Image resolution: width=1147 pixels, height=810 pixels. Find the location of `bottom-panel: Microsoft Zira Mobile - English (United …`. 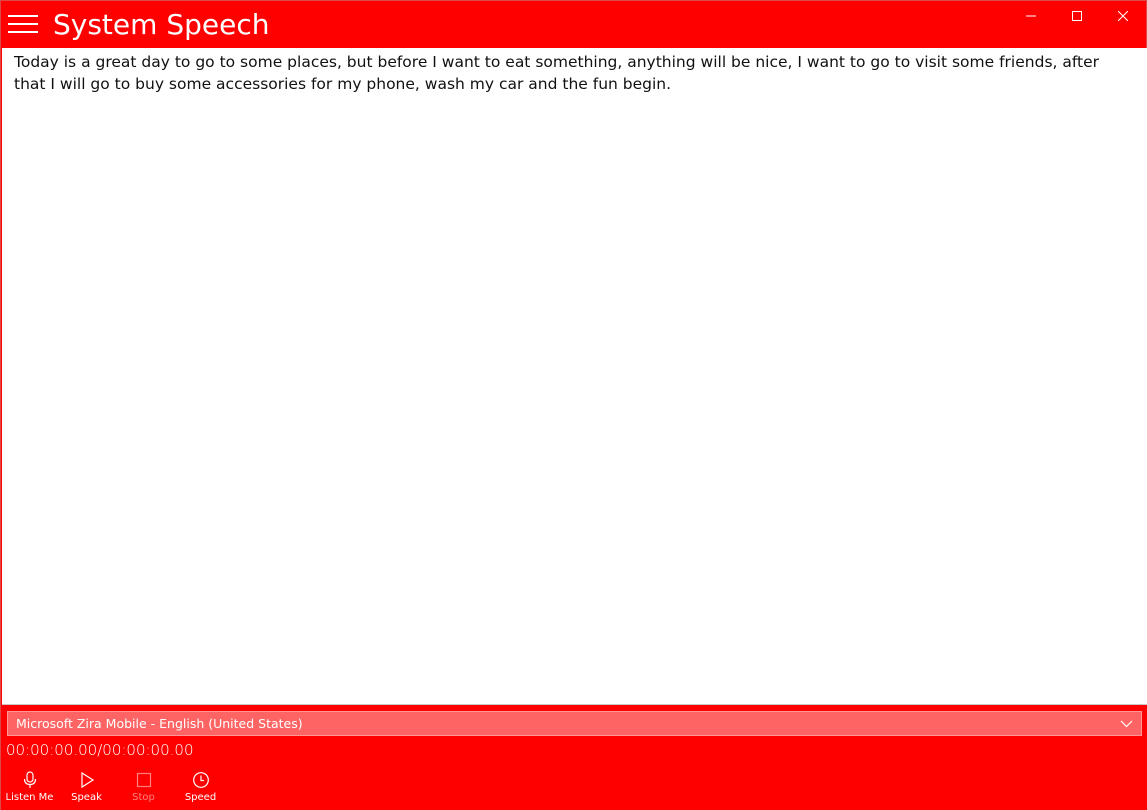

bottom-panel: Microsoft Zira Mobile - English (United … is located at coordinates (574, 757).